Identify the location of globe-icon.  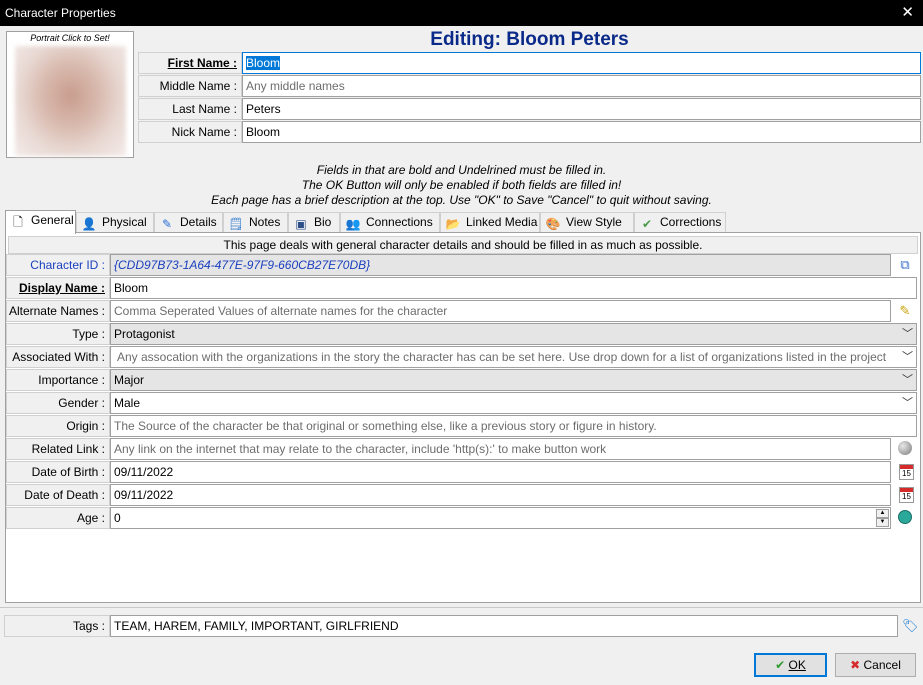
(905, 449).